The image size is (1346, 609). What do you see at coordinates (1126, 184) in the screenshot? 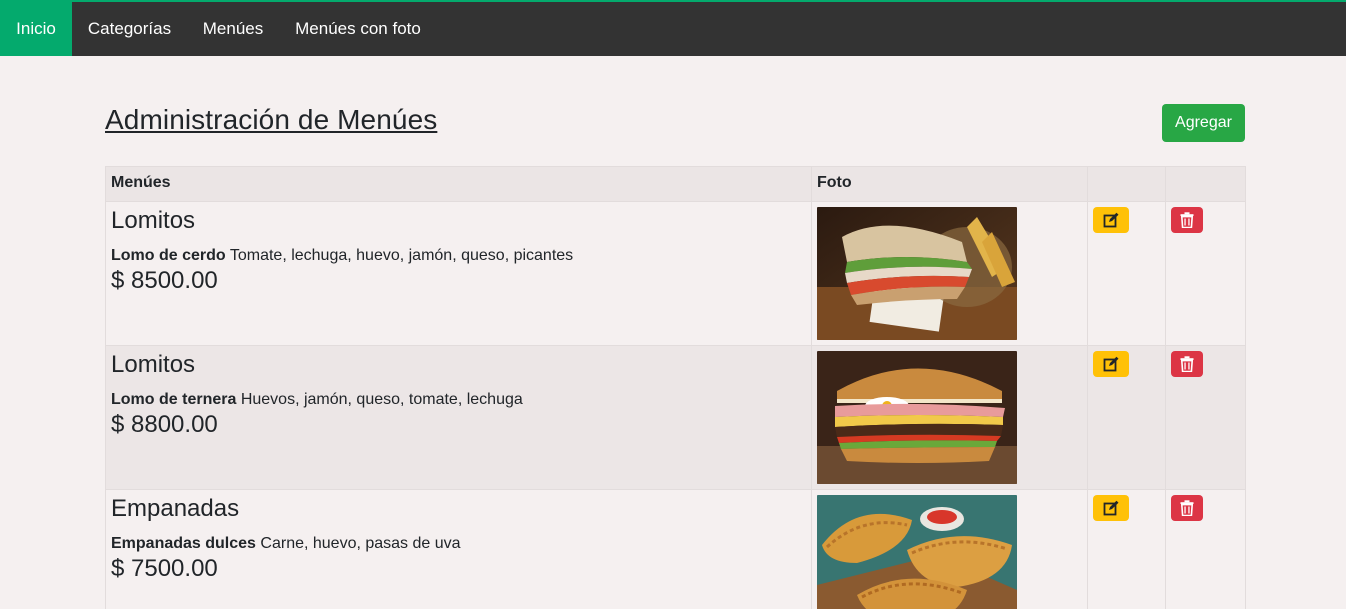
I see `header-edit` at bounding box center [1126, 184].